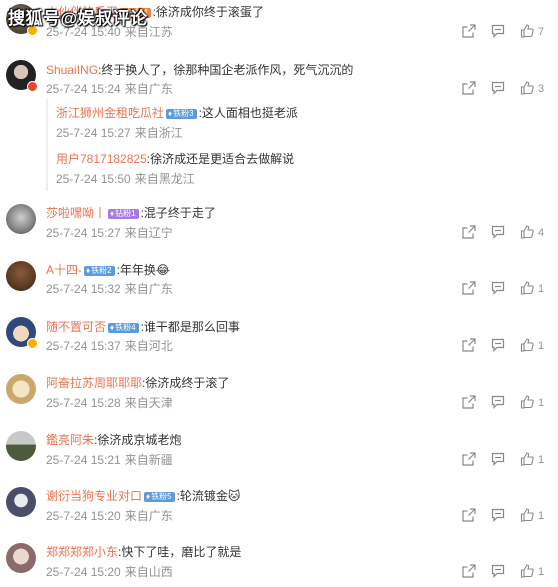 This screenshot has height=587, width=558. I want to click on like-count: 7, so click(541, 32).